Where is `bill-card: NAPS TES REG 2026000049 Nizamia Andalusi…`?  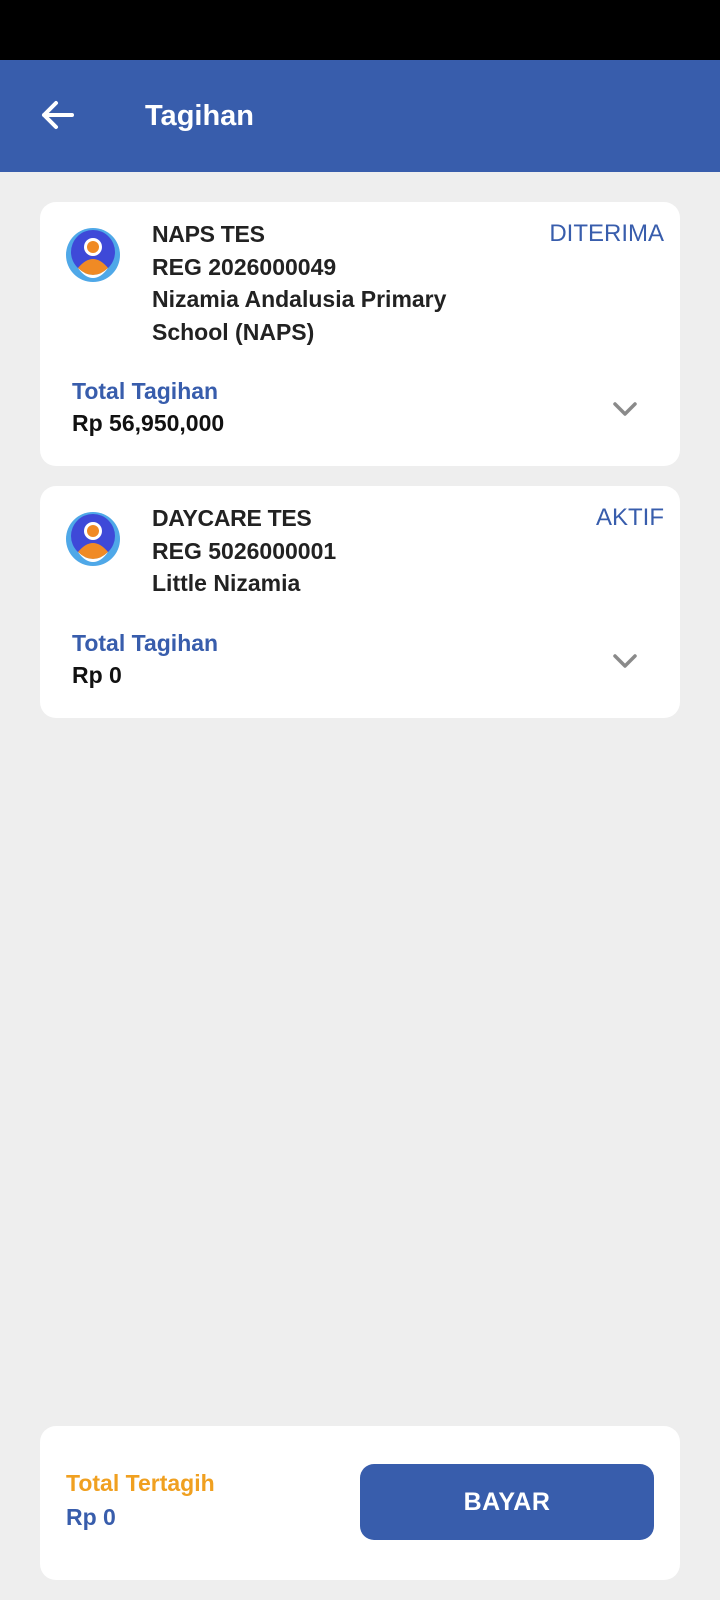
bill-card: NAPS TES REG 2026000049 Nizamia Andalusi… is located at coordinates (360, 334).